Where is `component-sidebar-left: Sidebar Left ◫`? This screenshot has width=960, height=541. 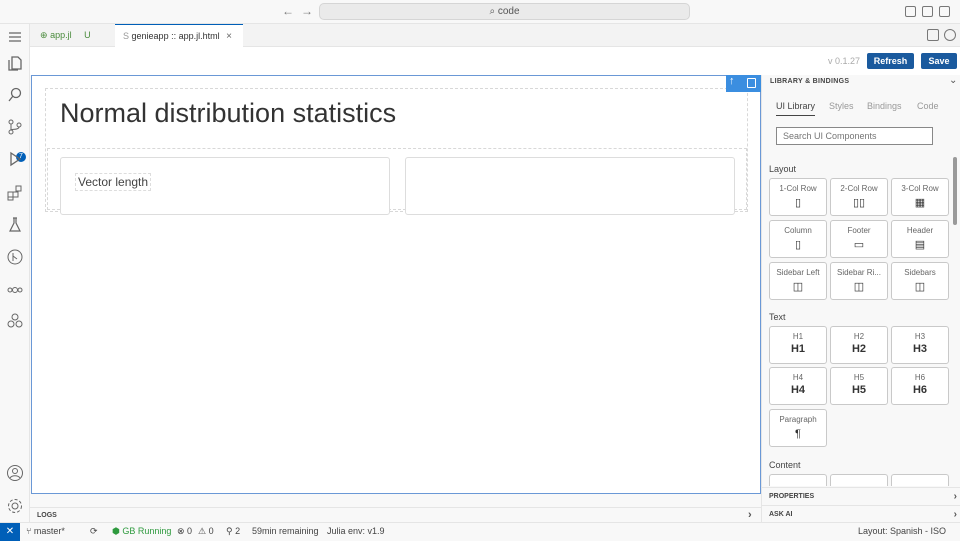 component-sidebar-left: Sidebar Left ◫ is located at coordinates (798, 281).